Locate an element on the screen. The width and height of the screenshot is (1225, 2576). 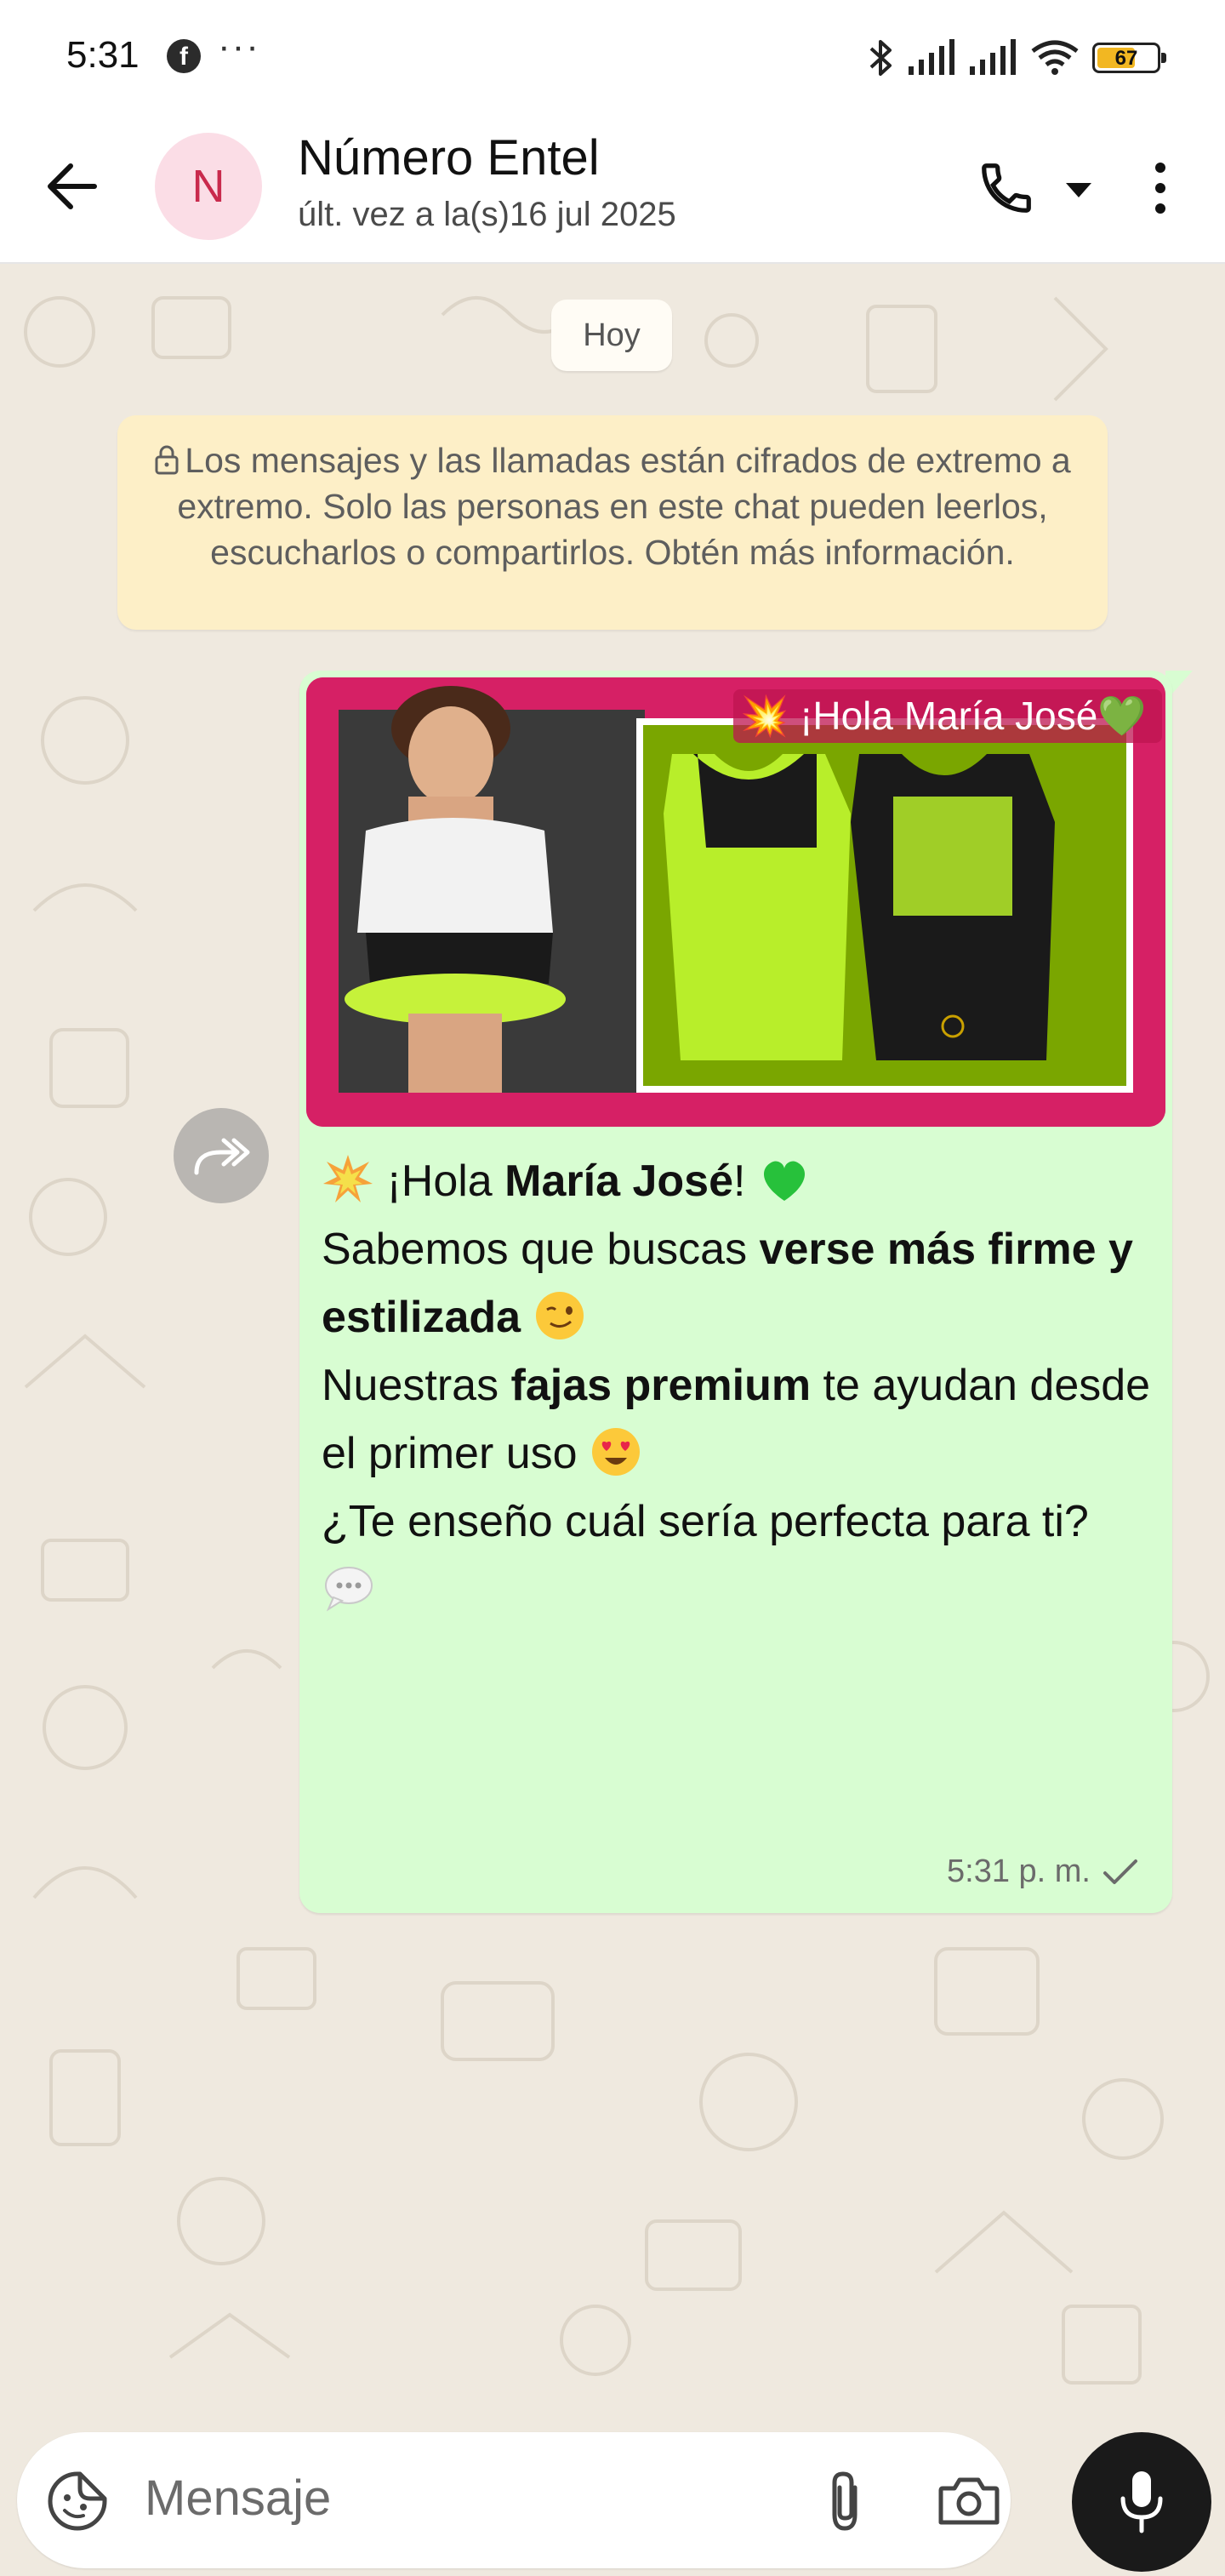
message-time: 5:31 p. m. is located at coordinates (1019, 1871).